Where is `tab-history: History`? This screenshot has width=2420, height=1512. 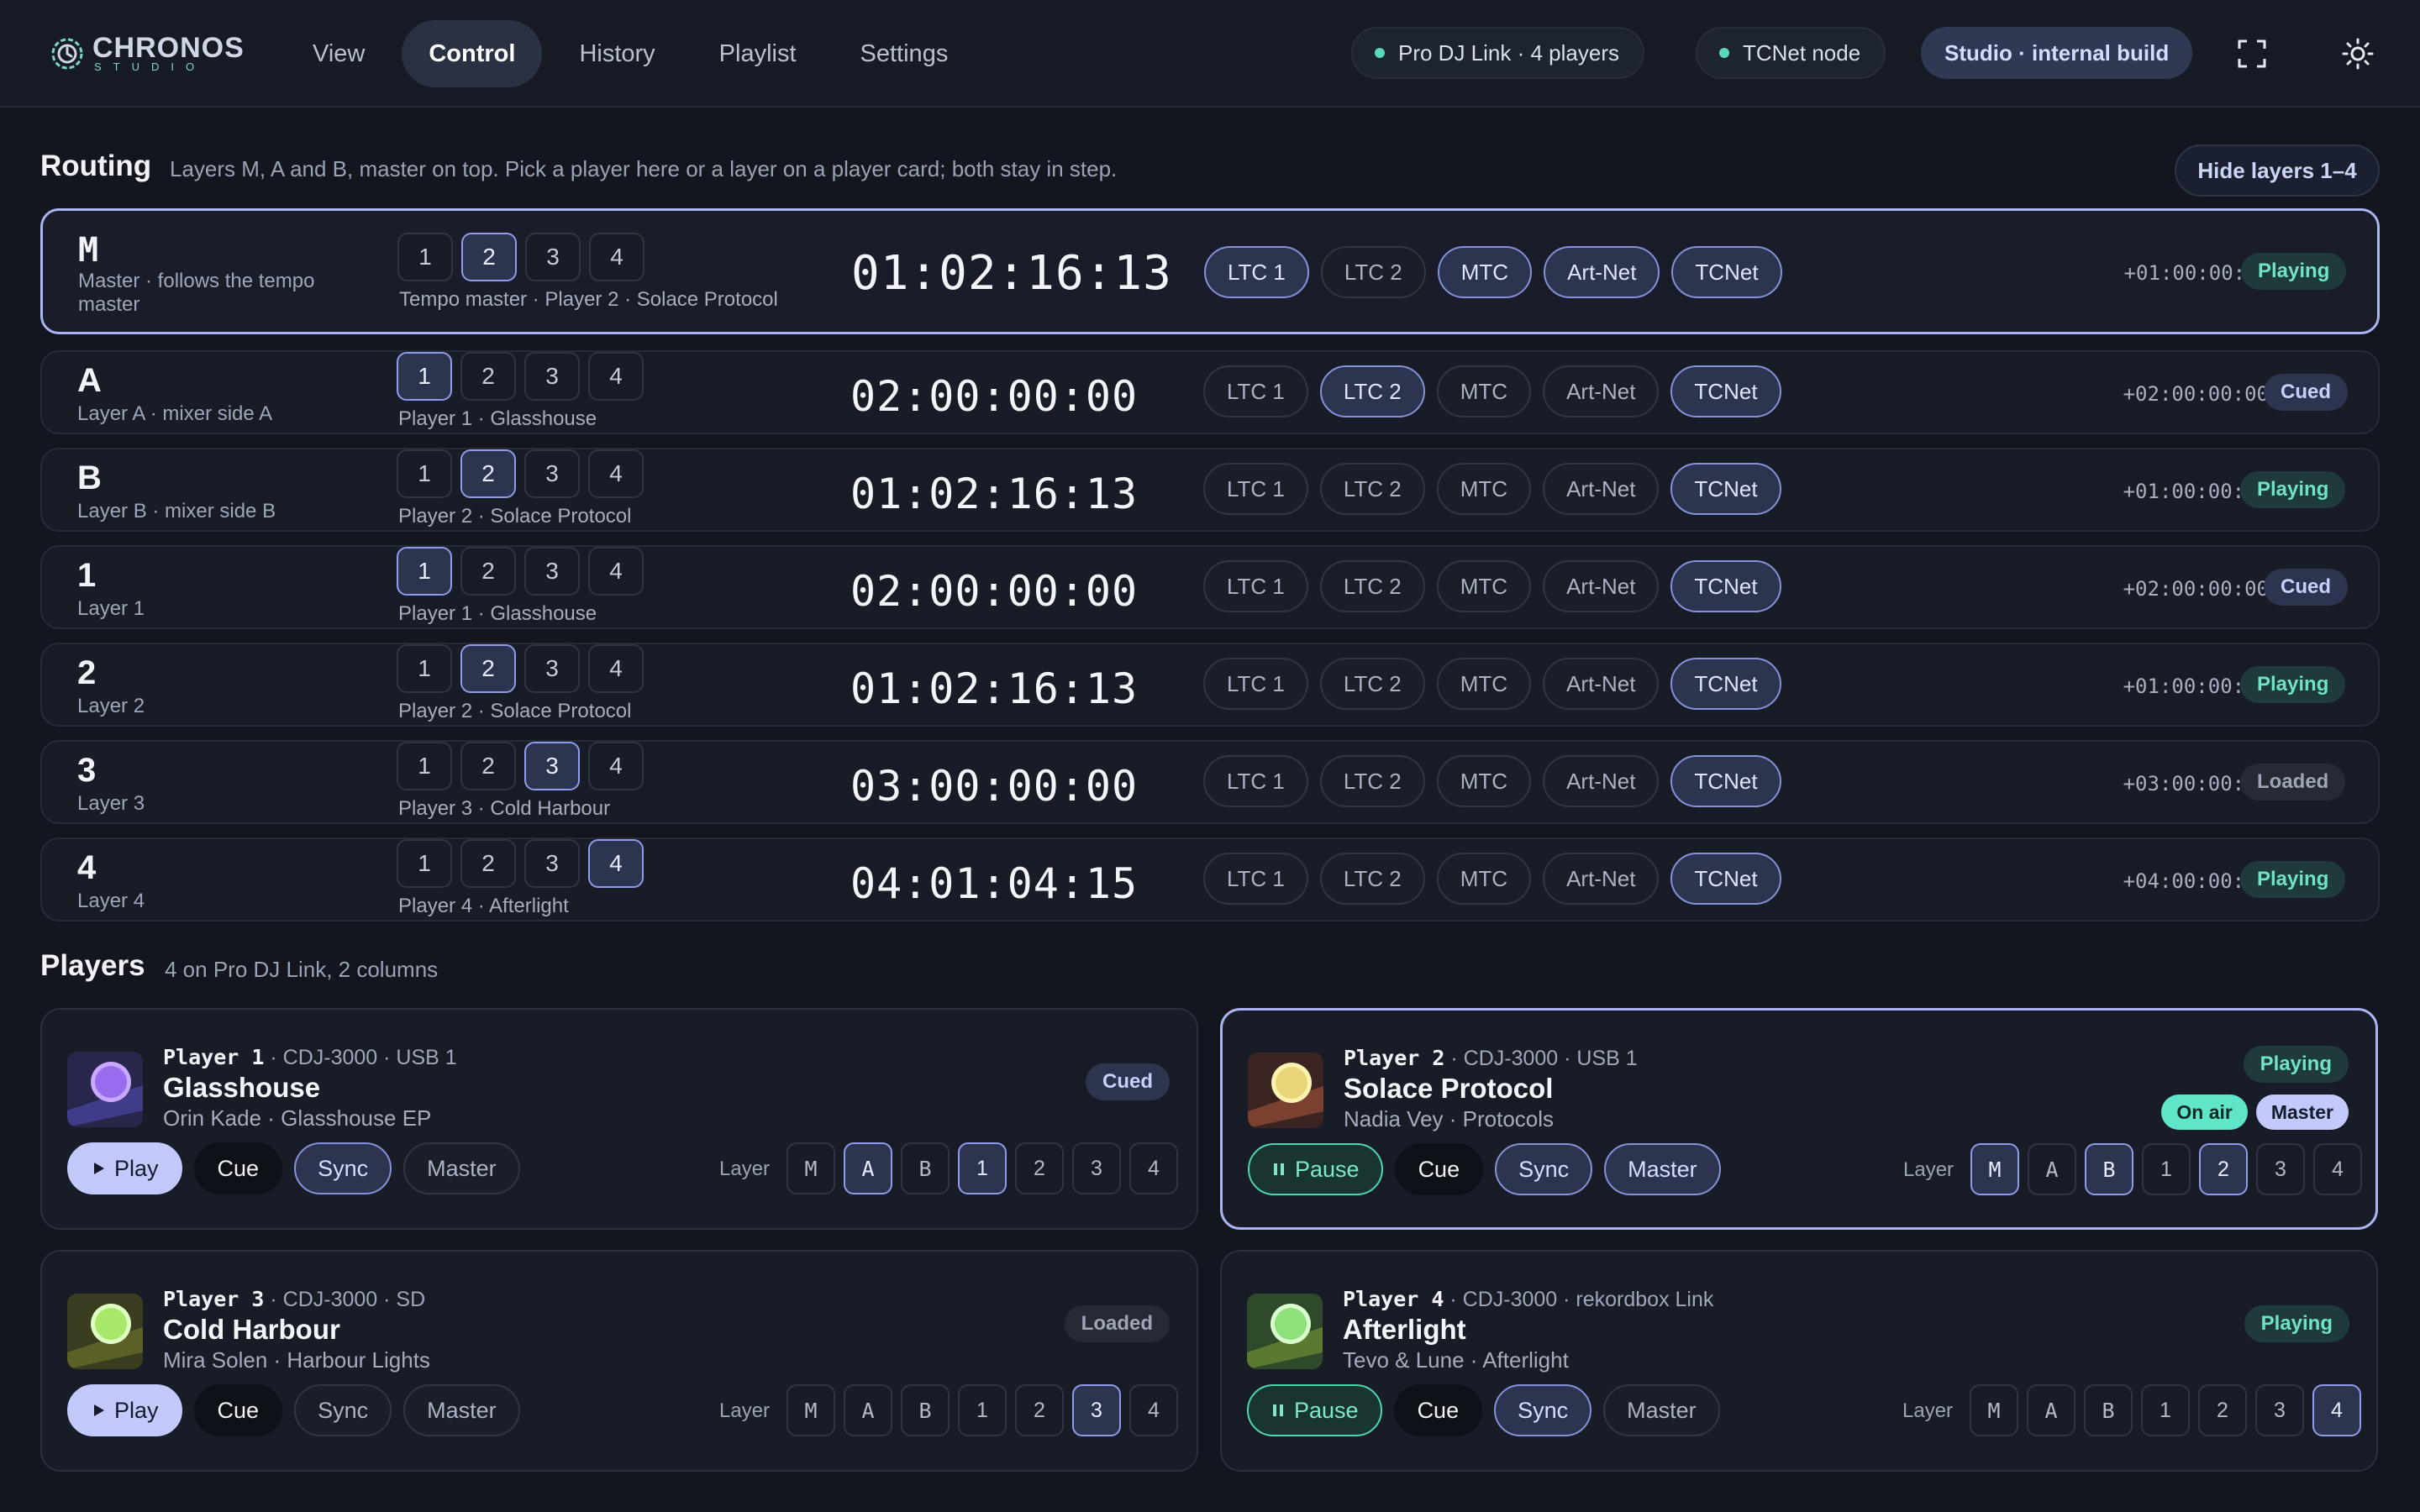 tab-history: History is located at coordinates (616, 53).